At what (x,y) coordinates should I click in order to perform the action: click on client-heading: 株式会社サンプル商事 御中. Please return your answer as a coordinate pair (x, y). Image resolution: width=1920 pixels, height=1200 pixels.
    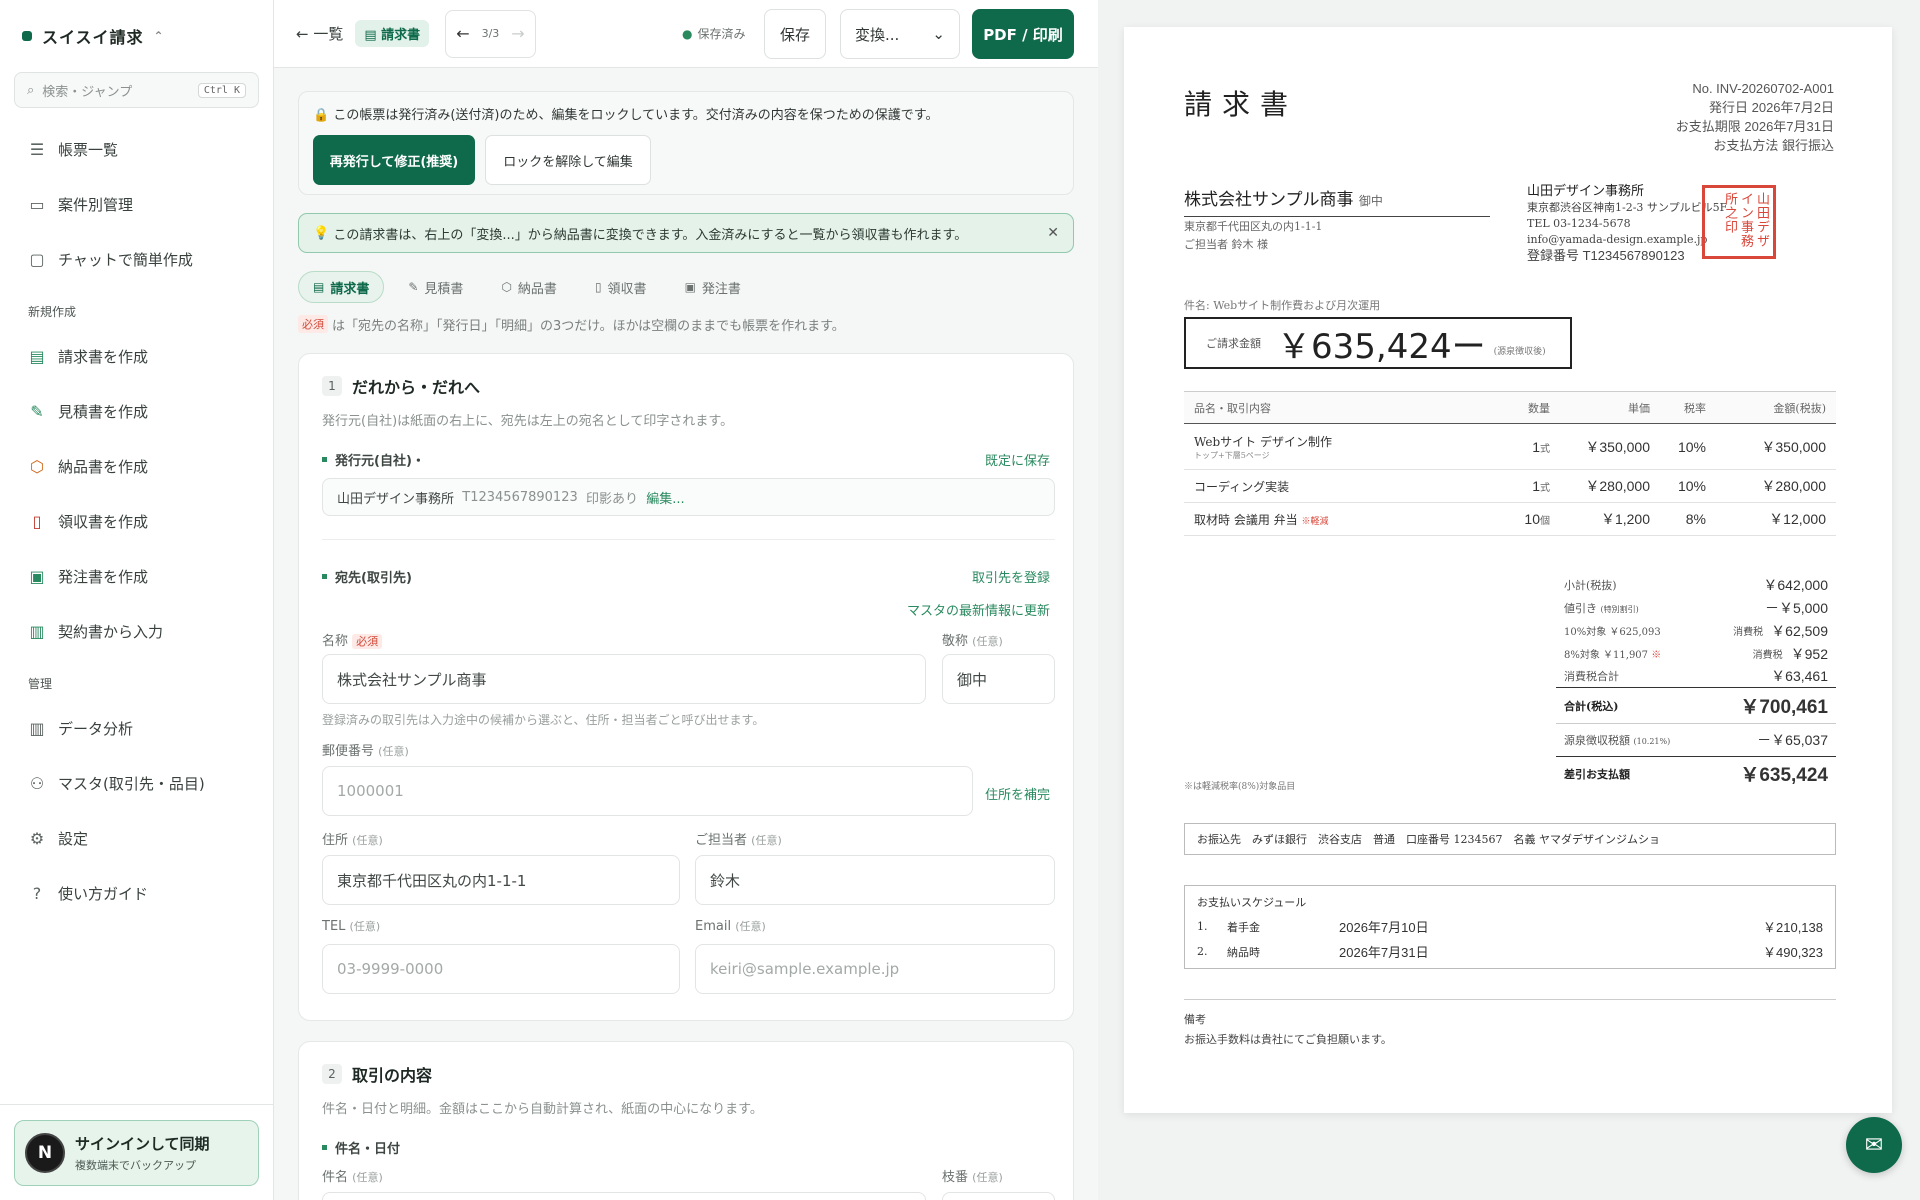
    Looking at the image, I should click on (1337, 201).